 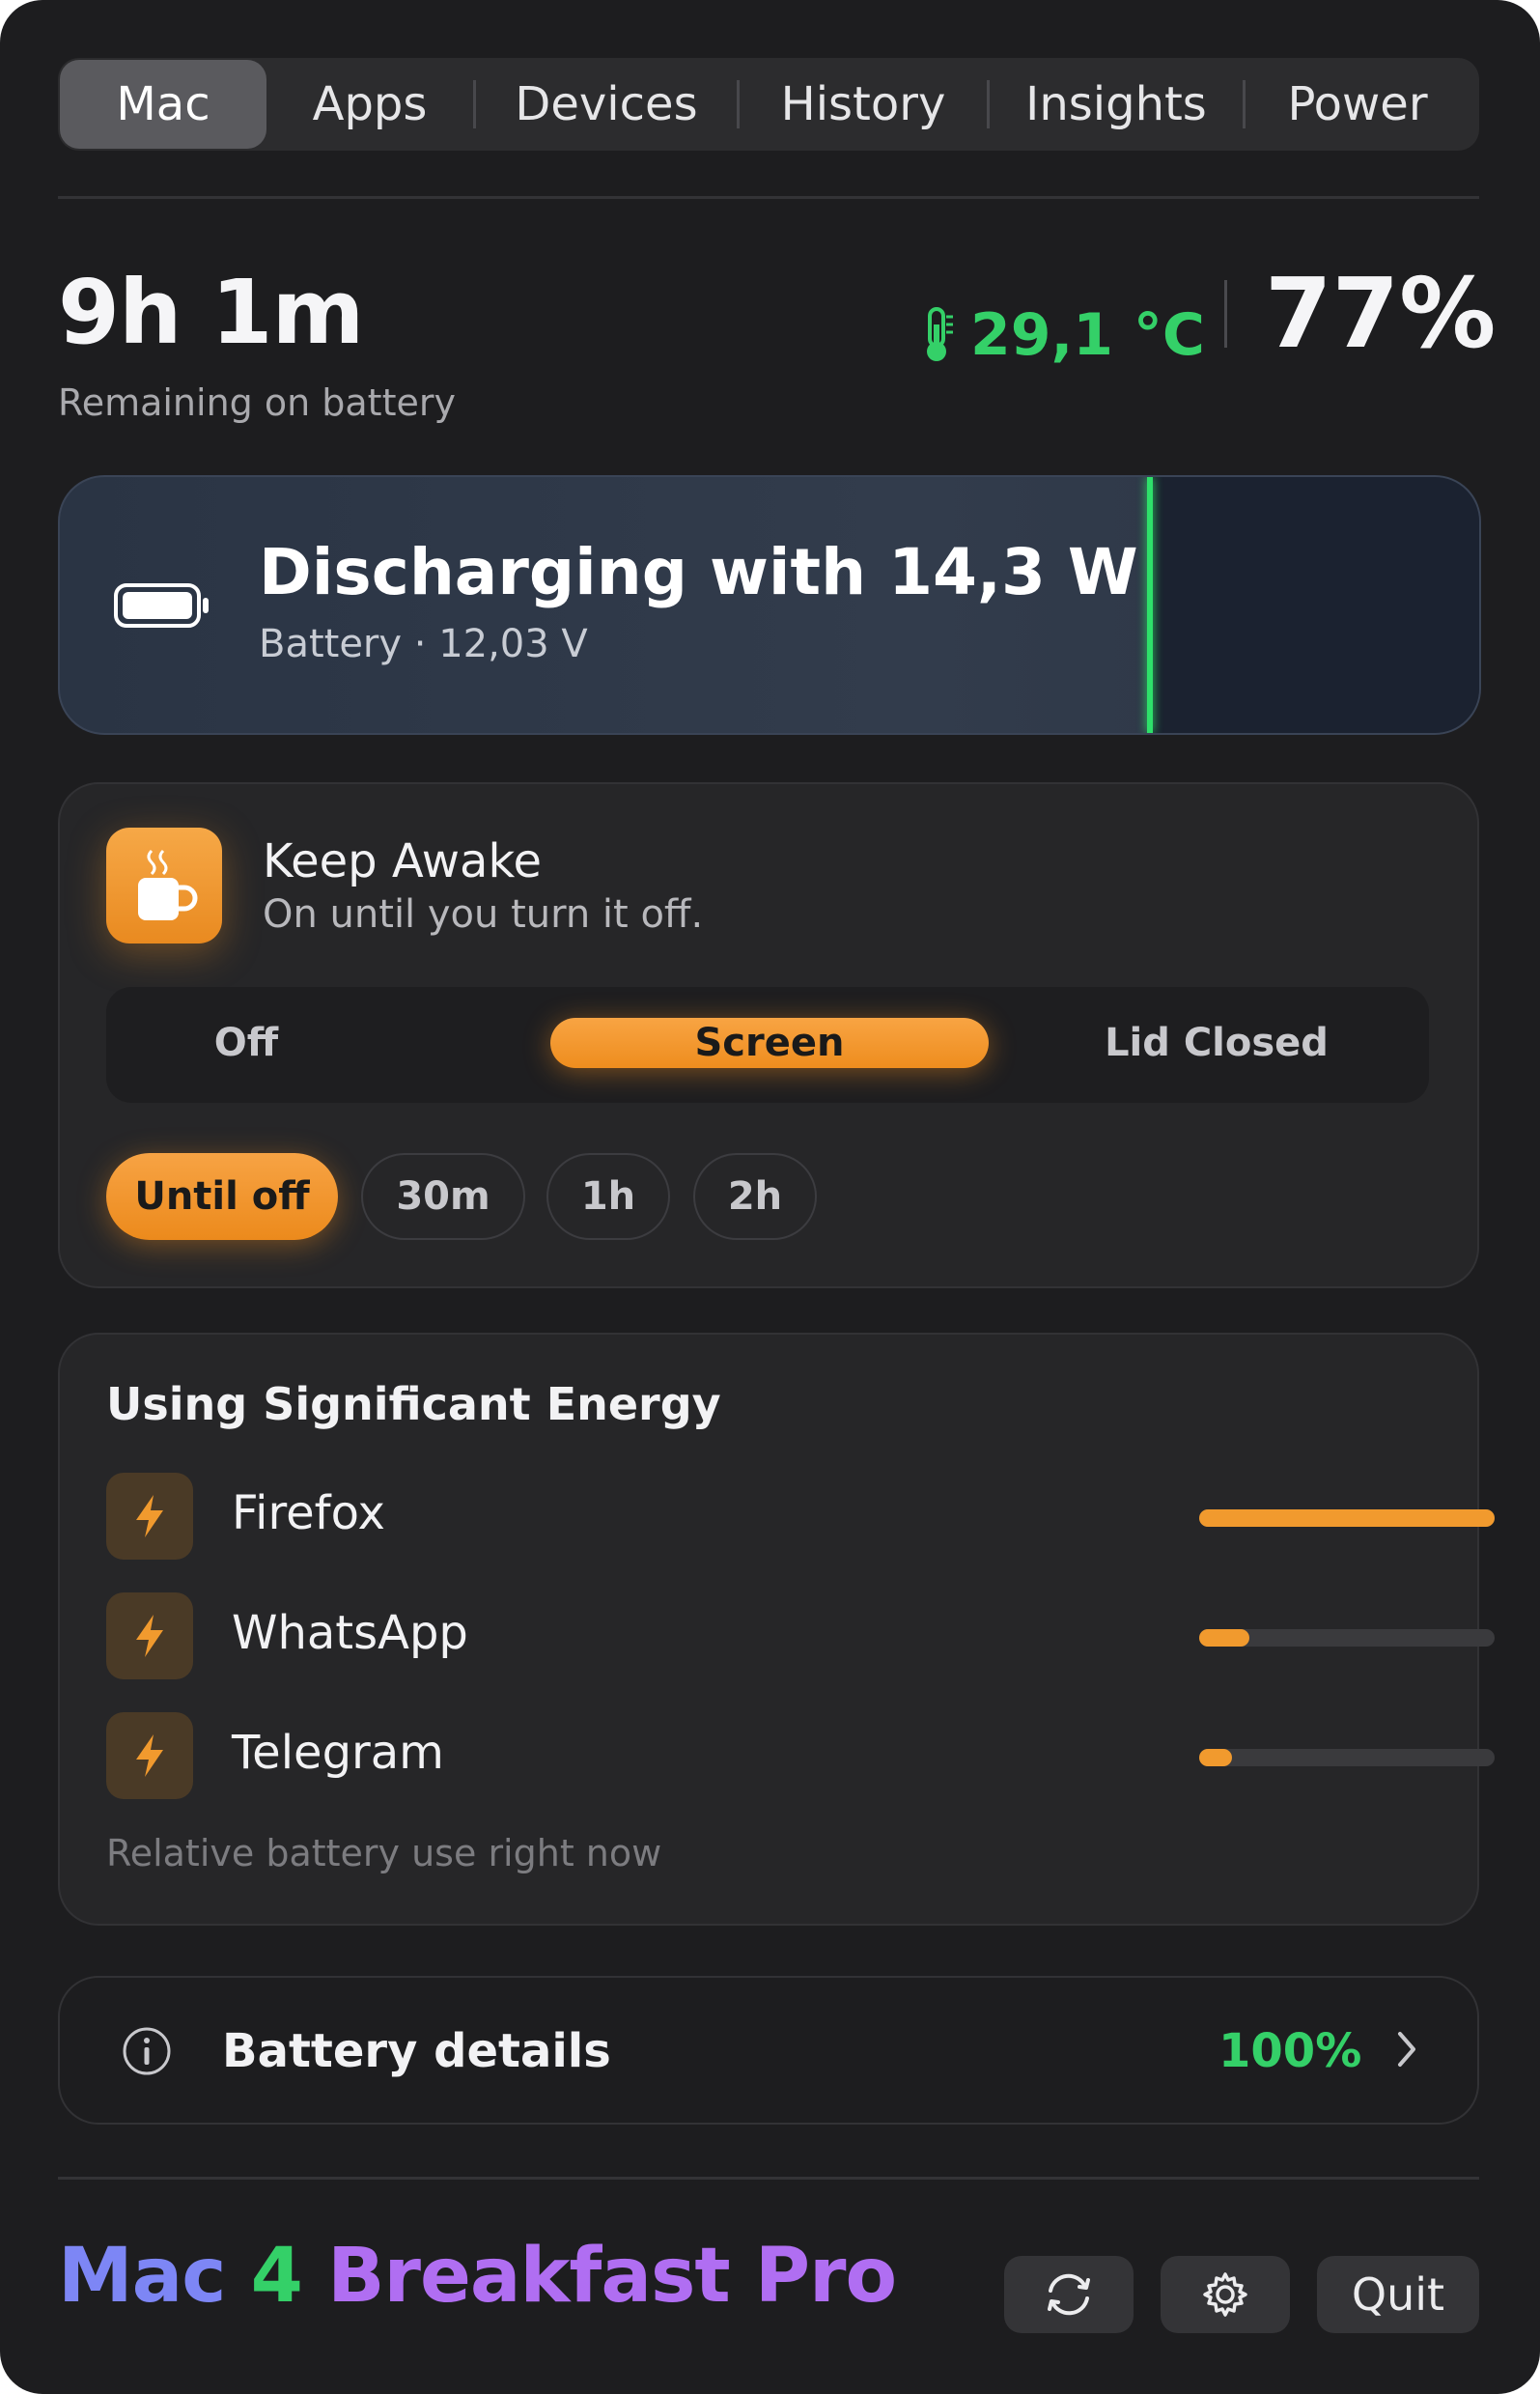 I want to click on battery-health-value: 100%, so click(x=1290, y=2051).